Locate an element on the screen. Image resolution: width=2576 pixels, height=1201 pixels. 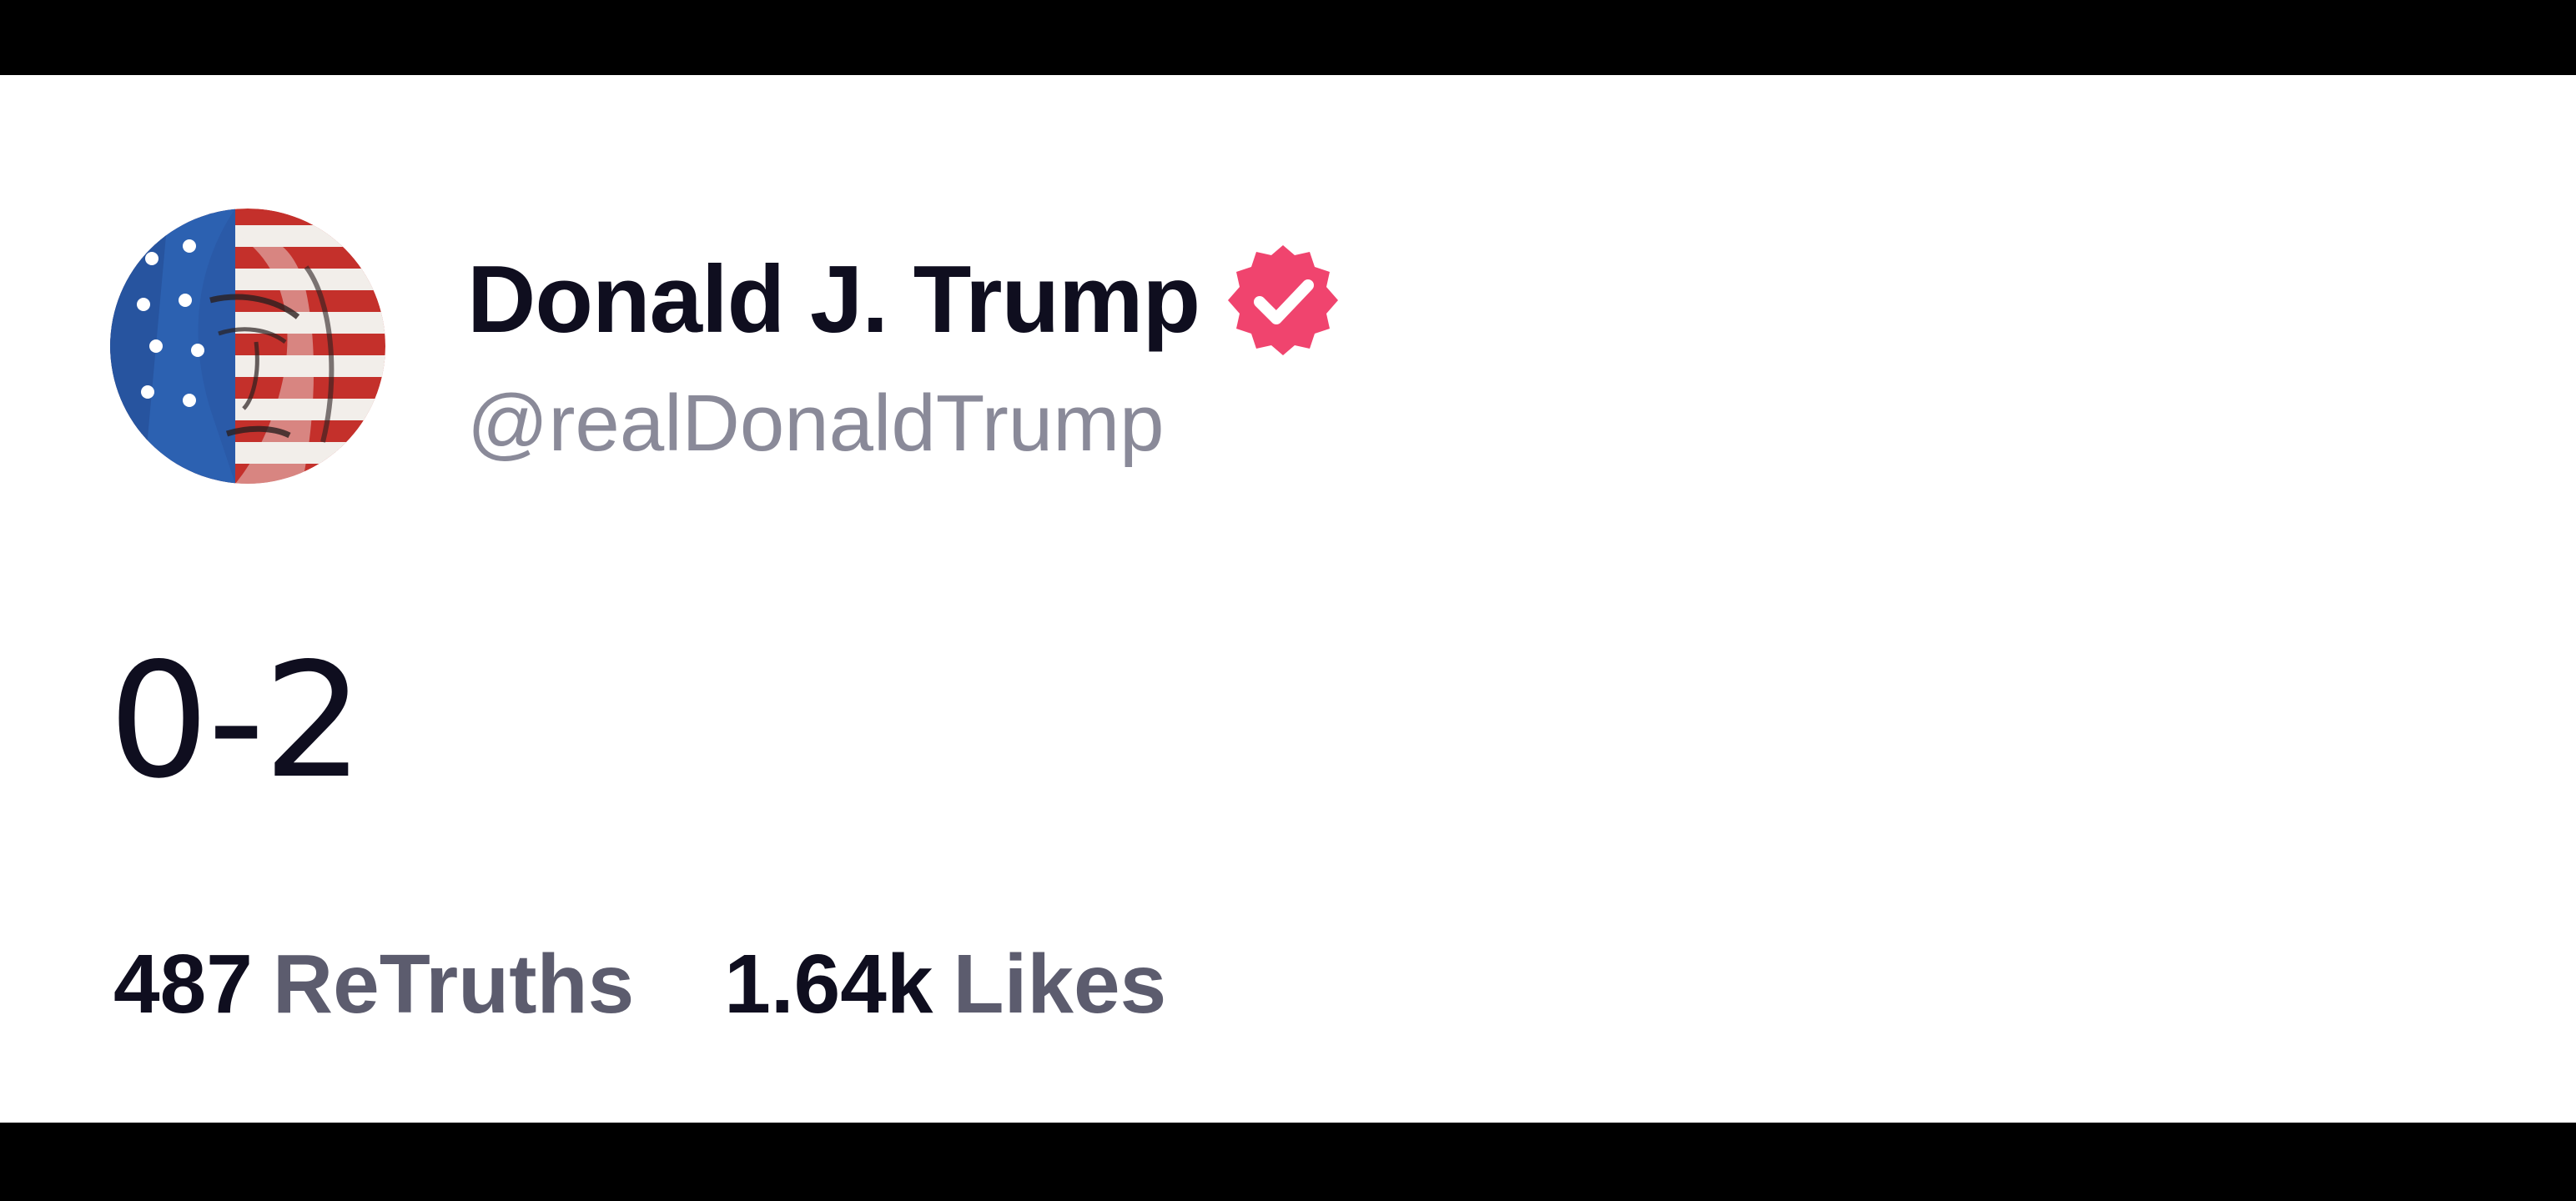
retruths-count: 487 is located at coordinates (183, 984).